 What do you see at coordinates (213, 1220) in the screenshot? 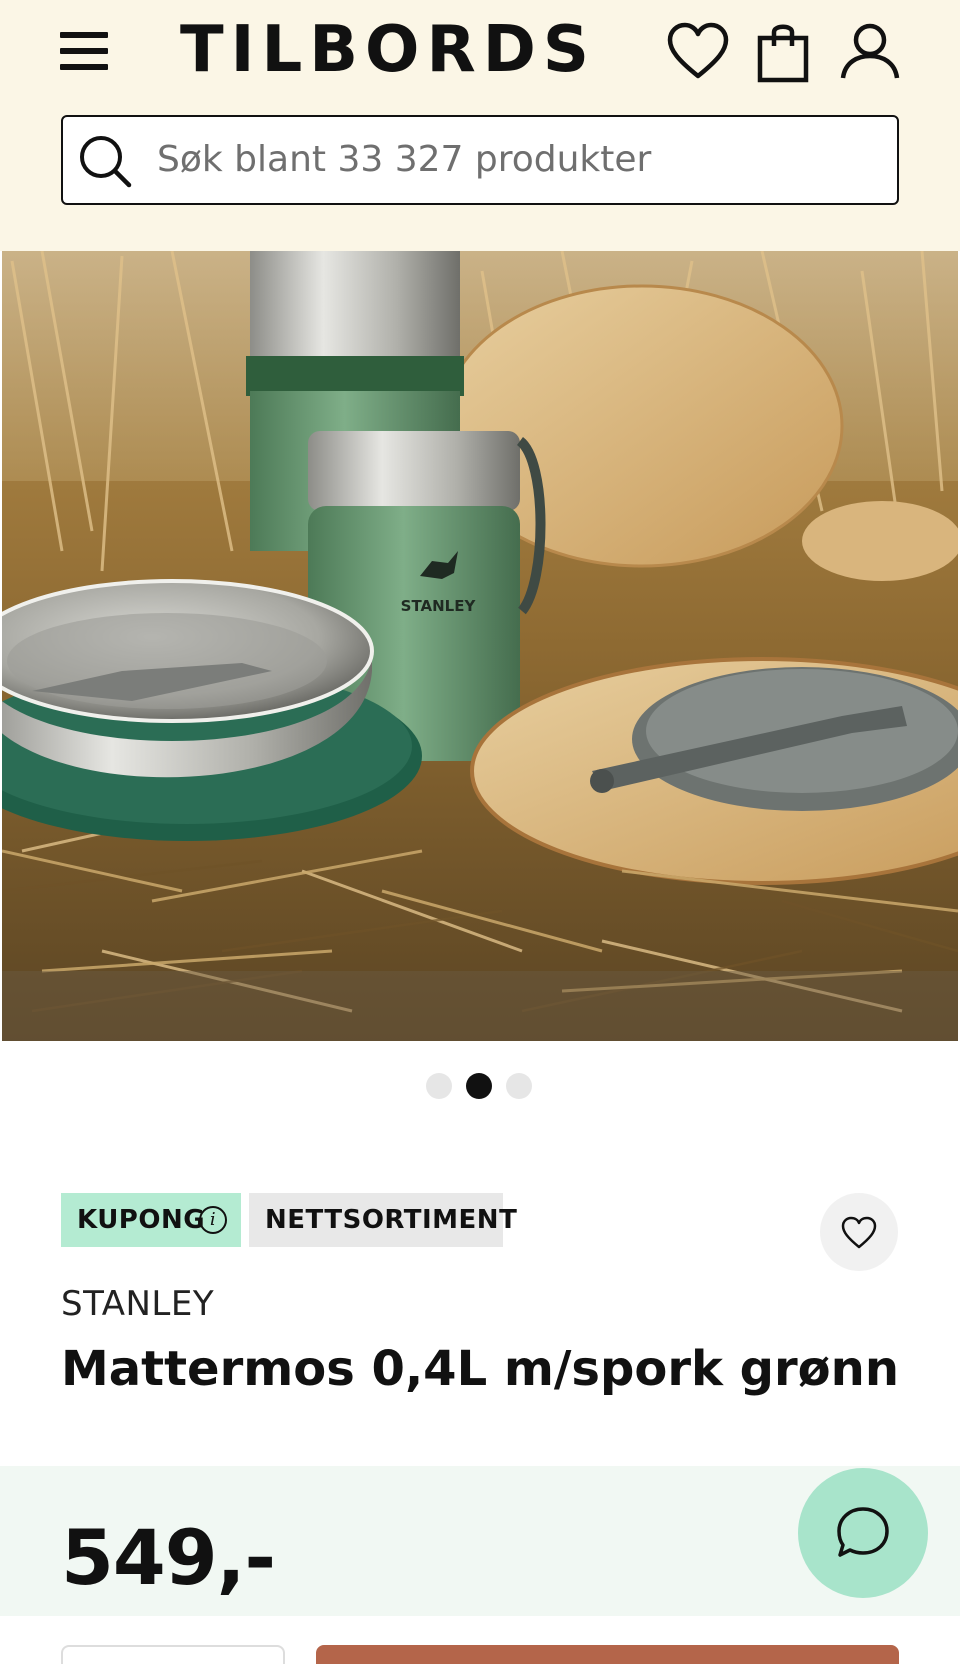
I see `info-icon: i` at bounding box center [213, 1220].